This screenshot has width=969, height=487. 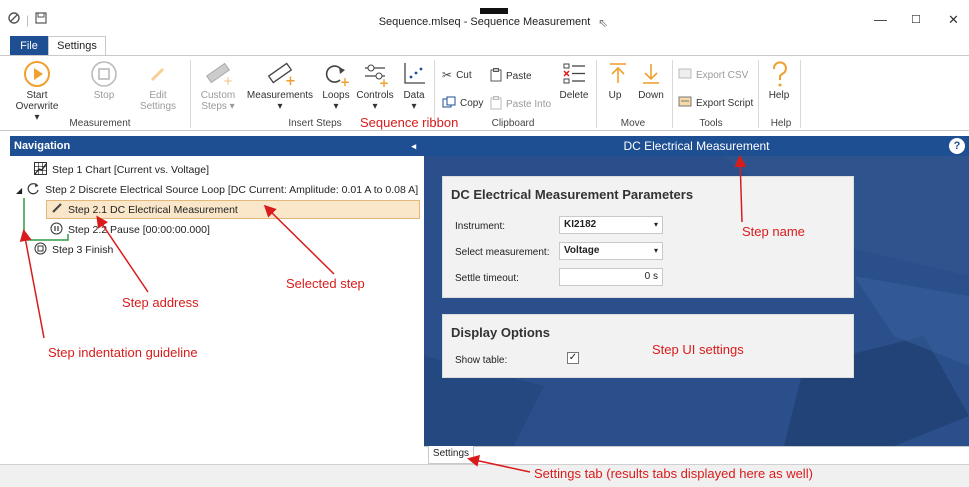 I want to click on annotation-step-indentation: Step indentation guideline, so click(x=123, y=352).